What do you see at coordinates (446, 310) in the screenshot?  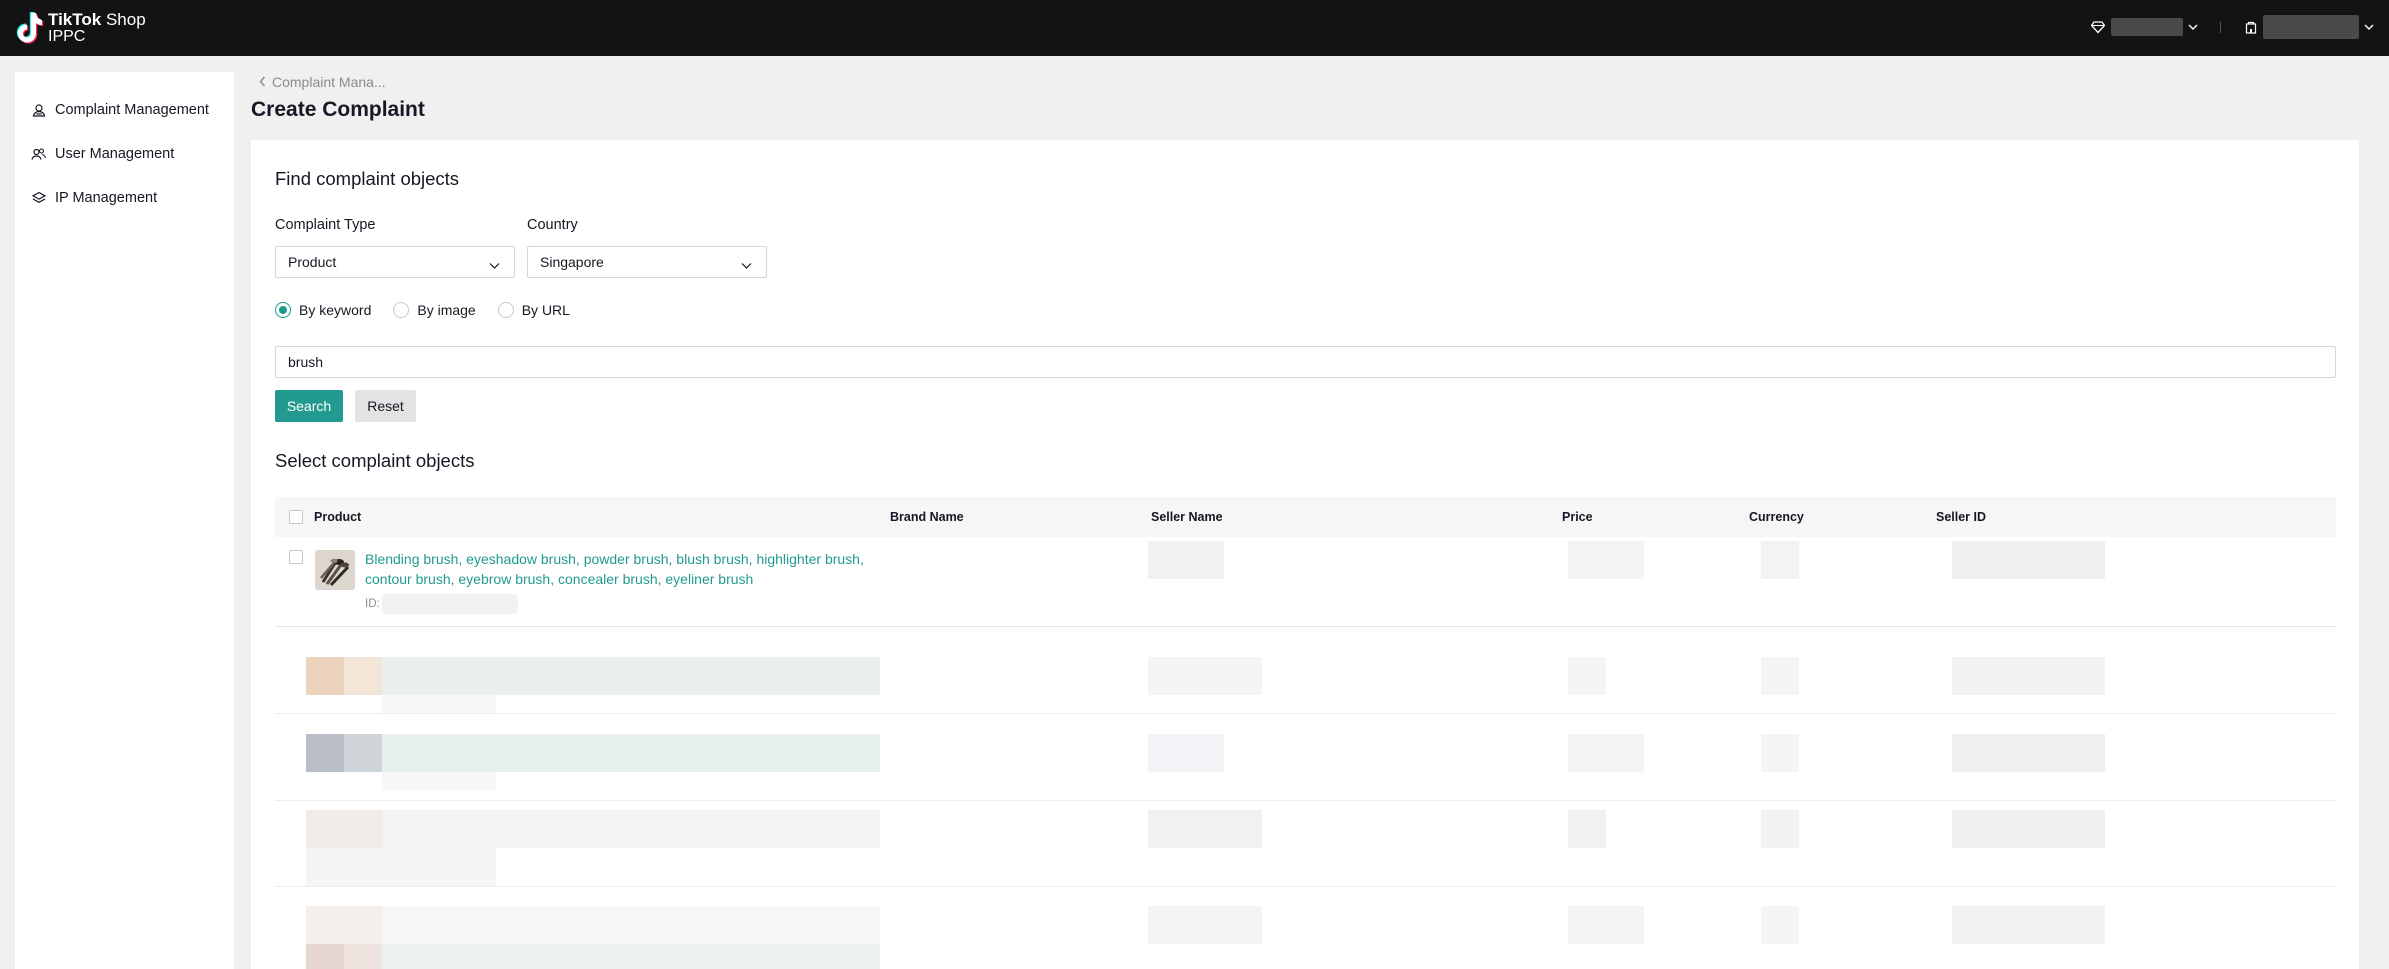 I see `radio-label: By image` at bounding box center [446, 310].